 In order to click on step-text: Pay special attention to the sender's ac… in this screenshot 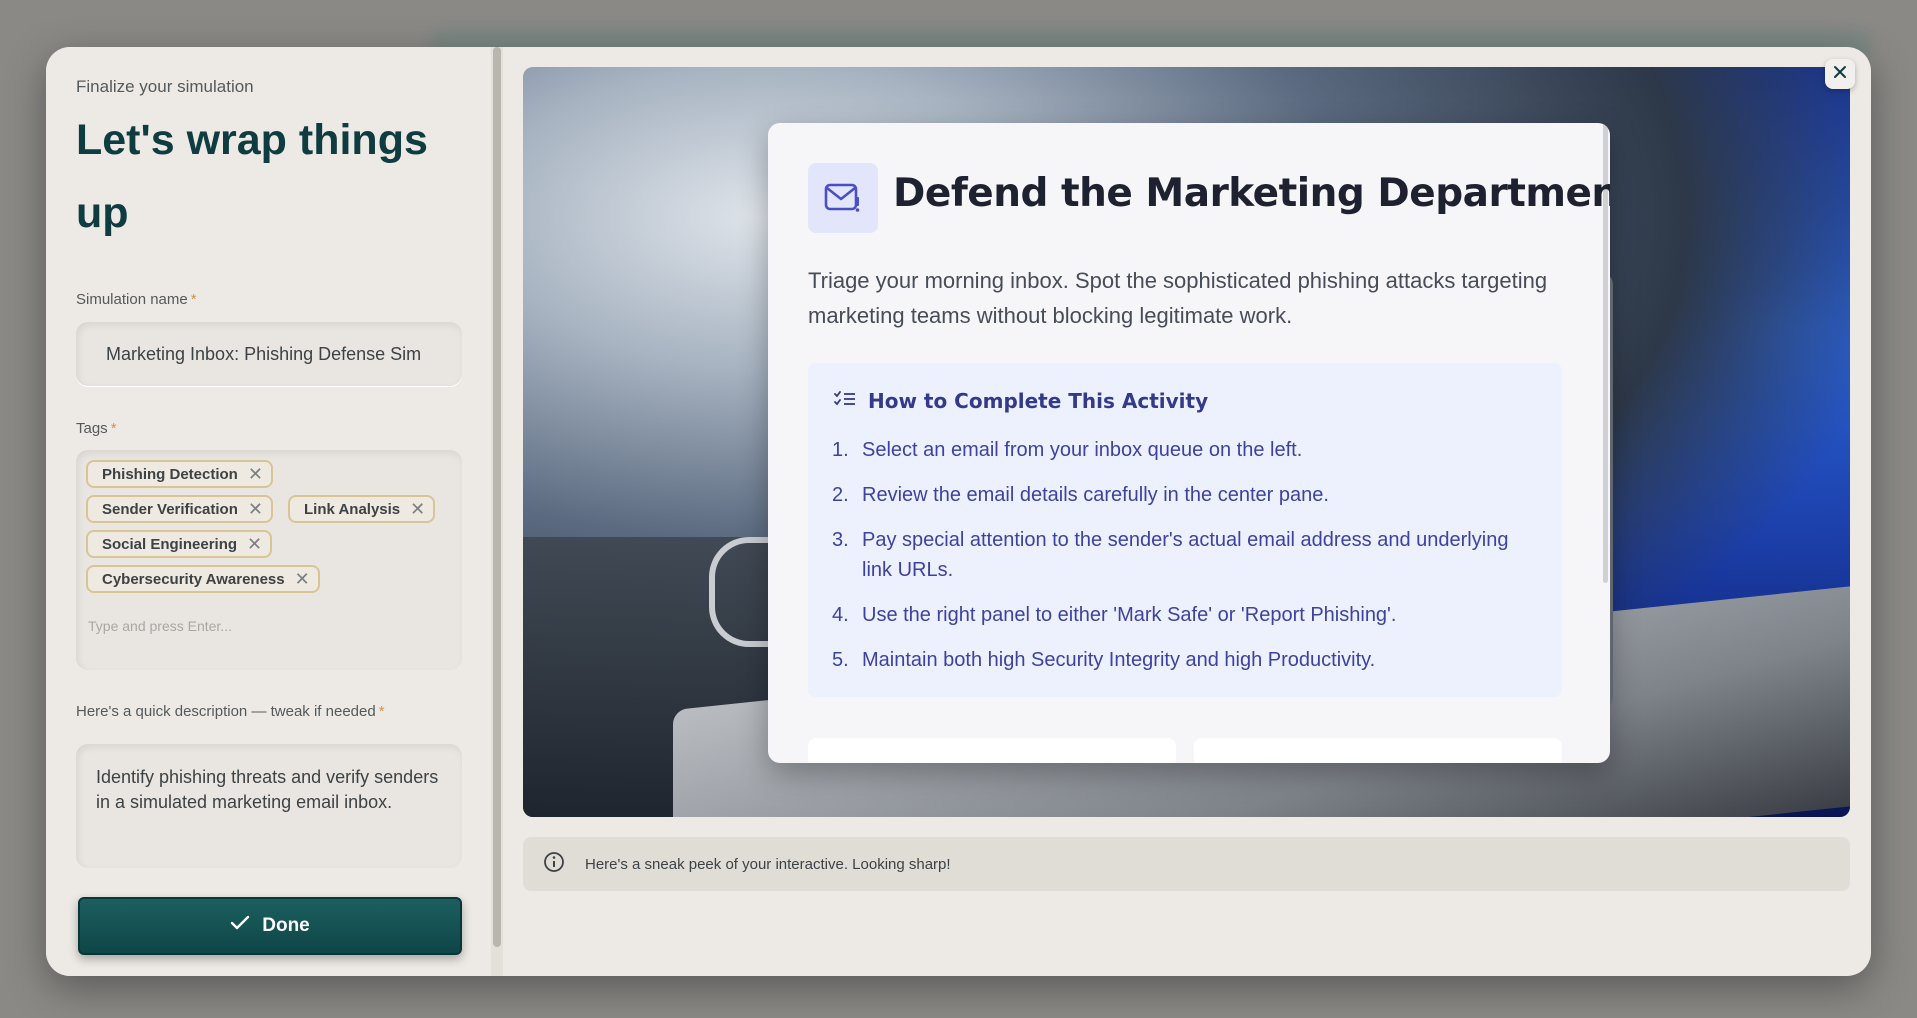, I will do `click(1185, 555)`.